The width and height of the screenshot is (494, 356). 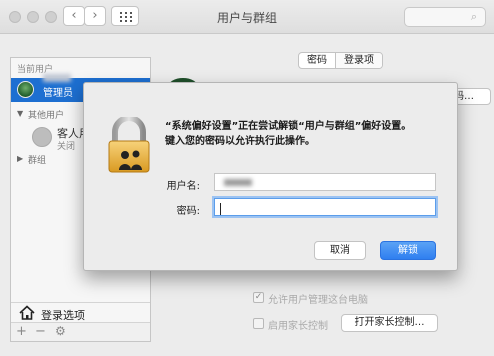 What do you see at coordinates (288, 126) in the screenshot?
I see `dialog-title: “系统偏好设置”正在尝试解锁“用户与群组”偏好设置。` at bounding box center [288, 126].